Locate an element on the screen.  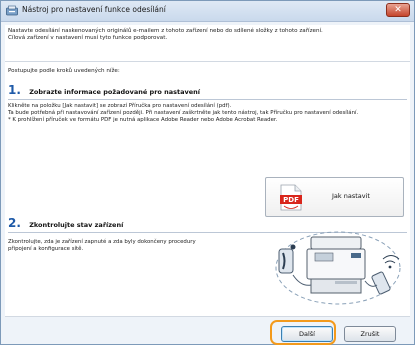
close-button: ✕ is located at coordinates (398, 10).